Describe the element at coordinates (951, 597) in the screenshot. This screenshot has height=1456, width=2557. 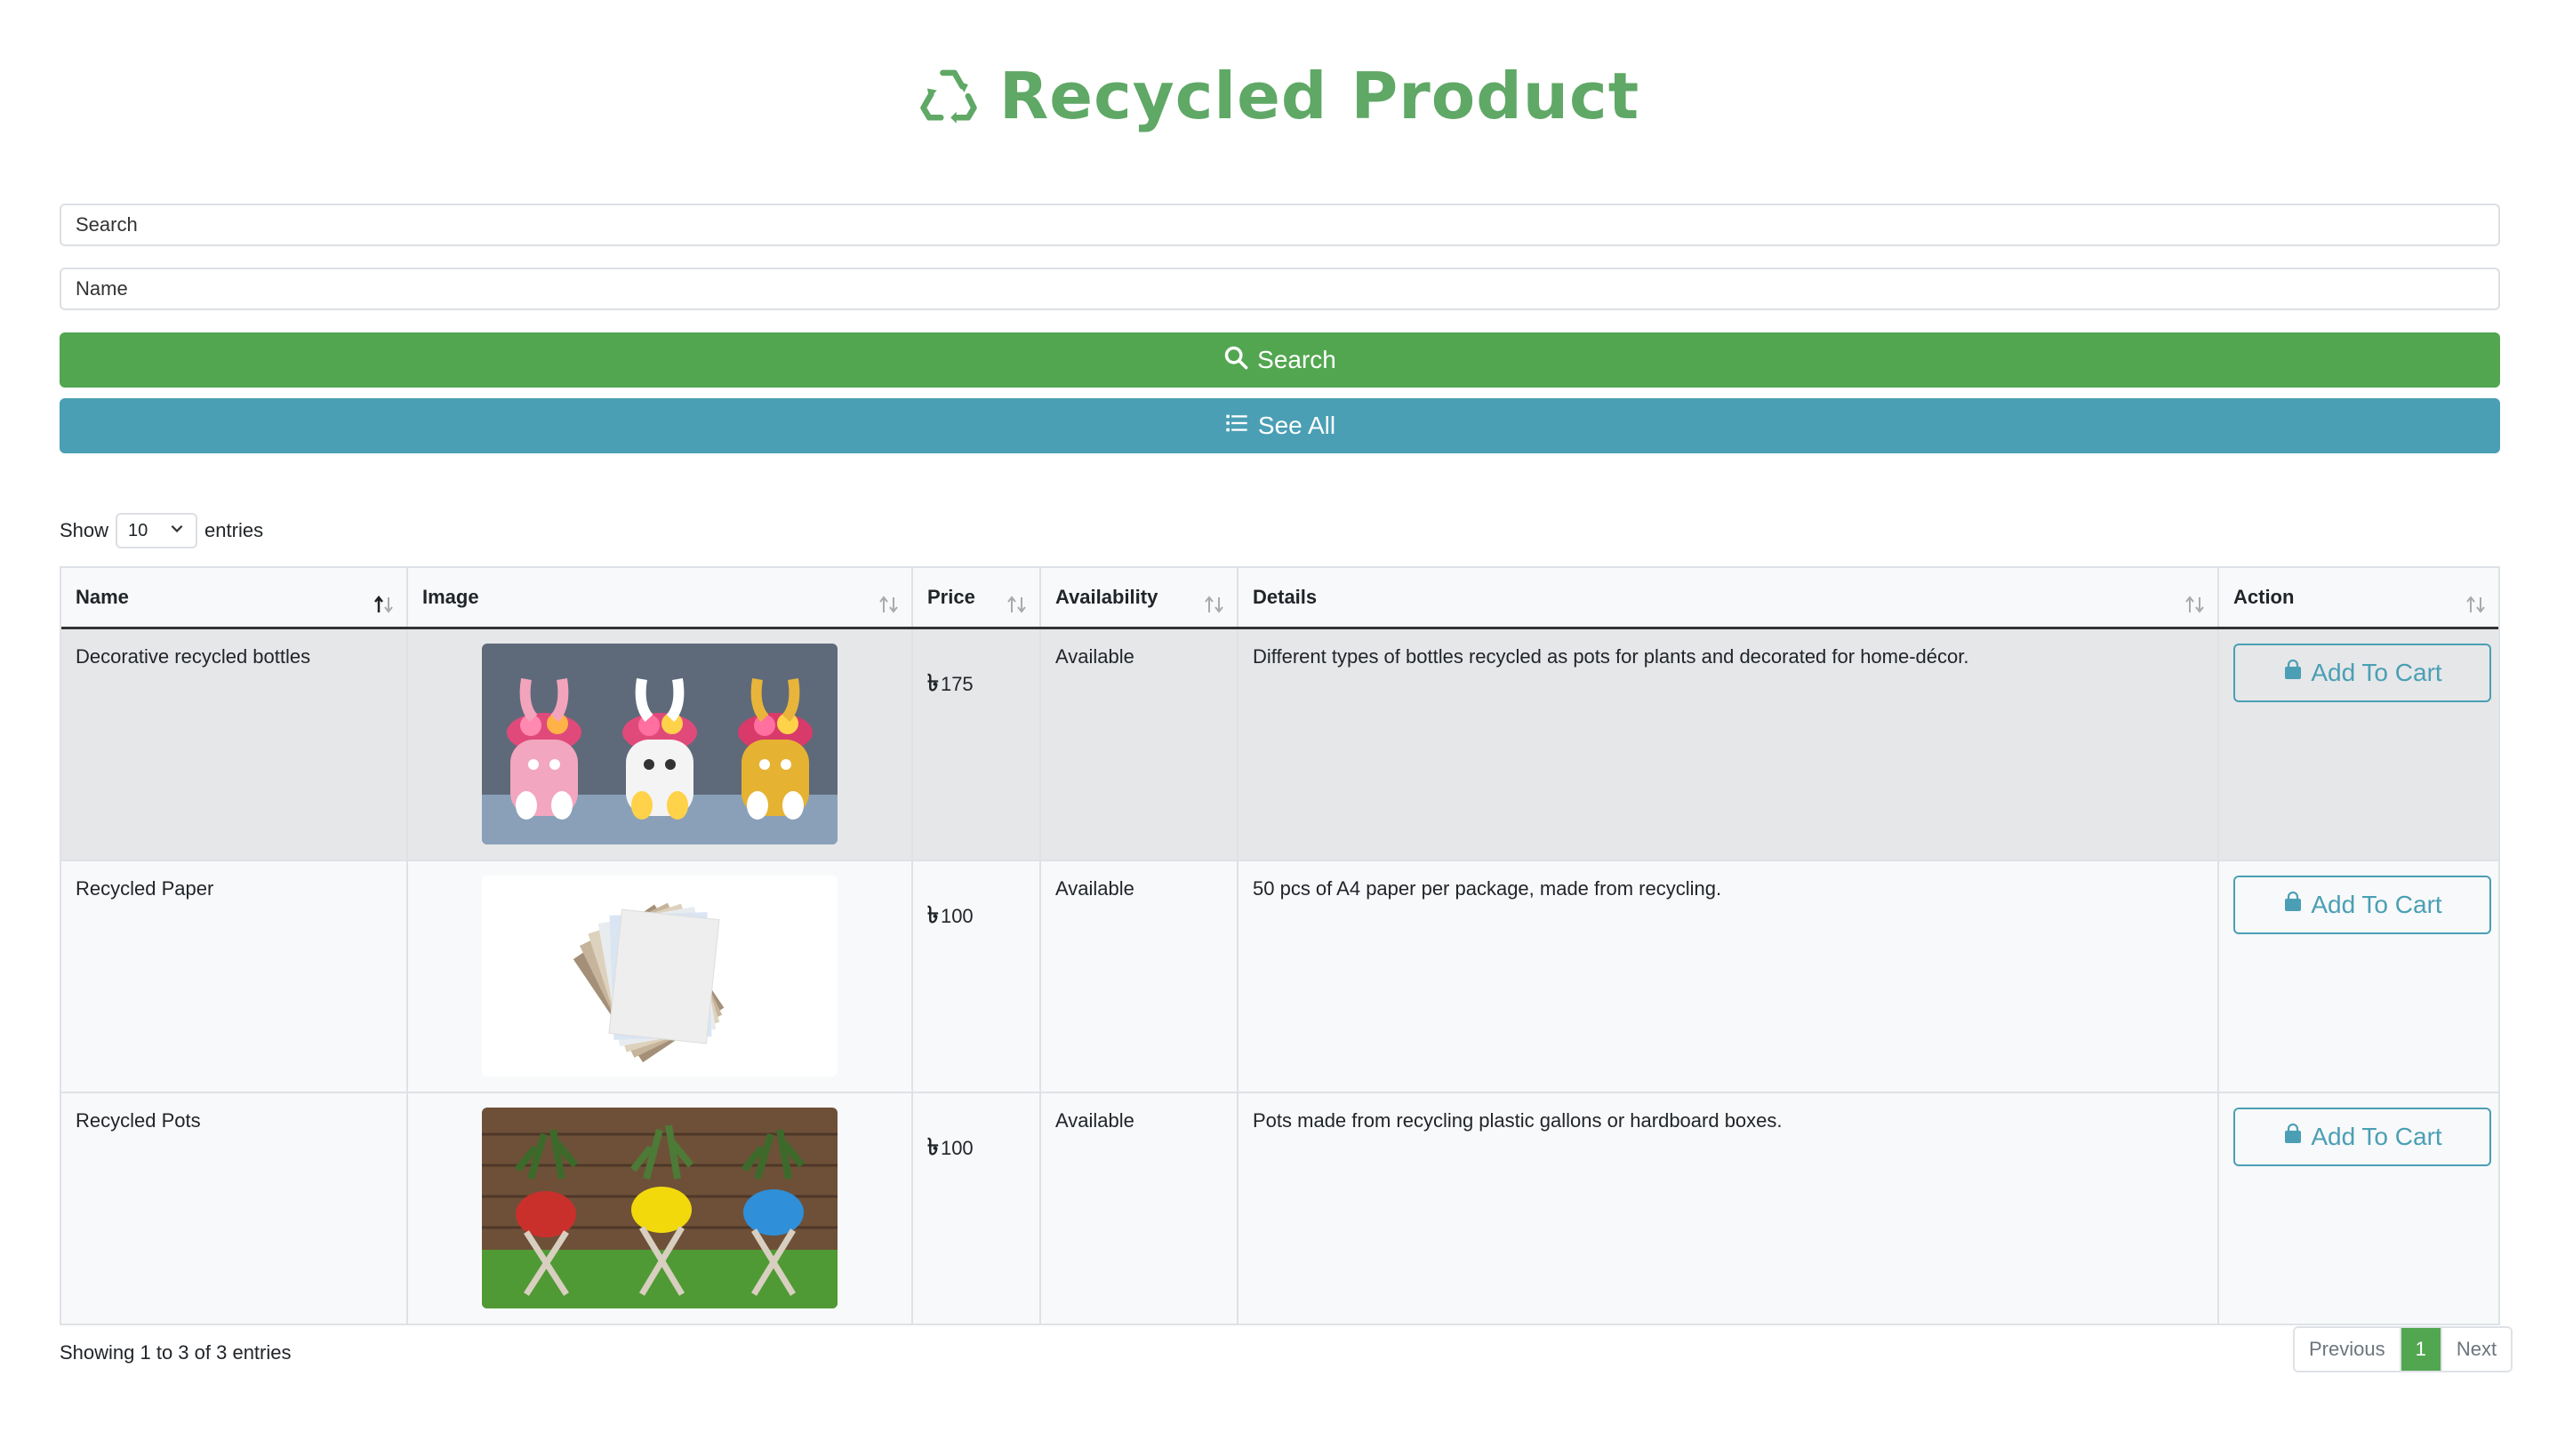
I see `column-header-label: Price` at that location.